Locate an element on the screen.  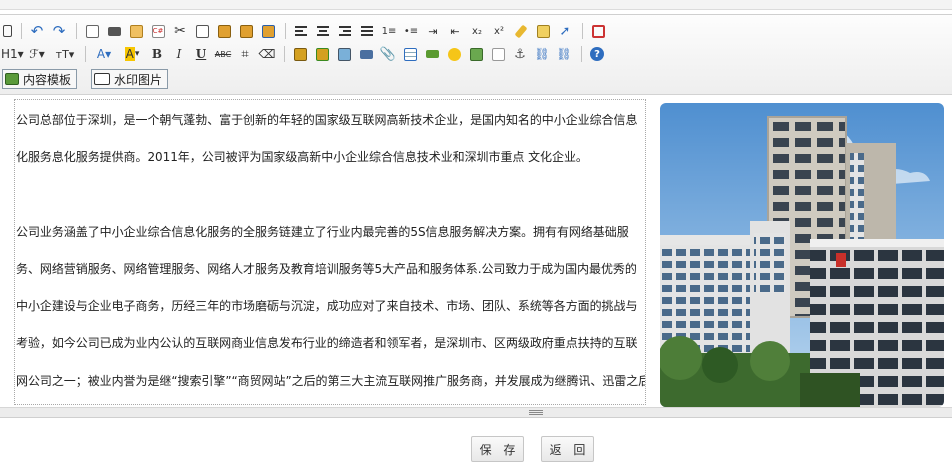
insert-column-icon is located at coordinates (432, 54).